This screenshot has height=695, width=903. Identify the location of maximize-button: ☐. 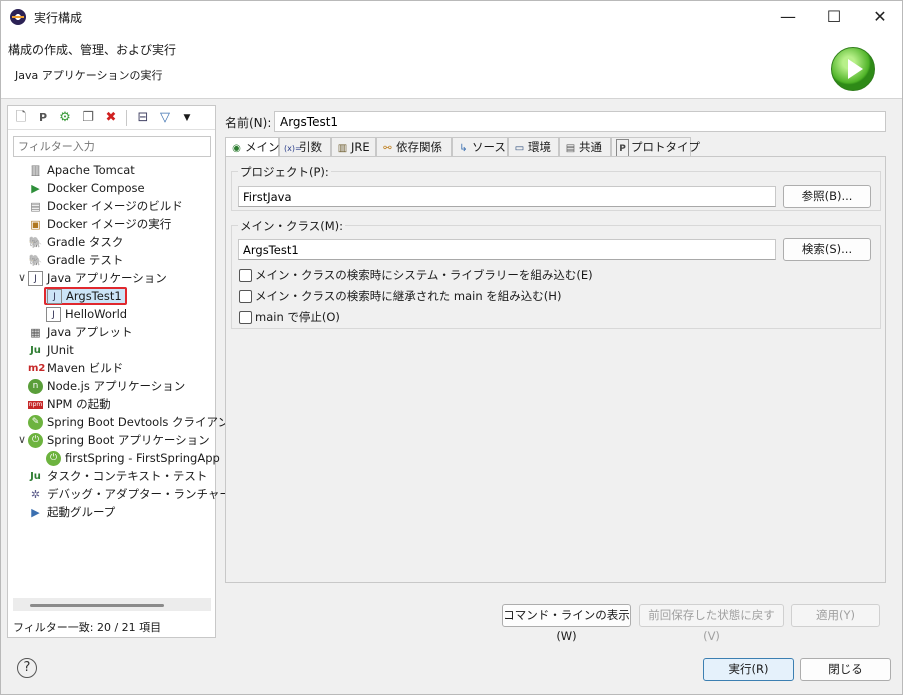
(834, 17).